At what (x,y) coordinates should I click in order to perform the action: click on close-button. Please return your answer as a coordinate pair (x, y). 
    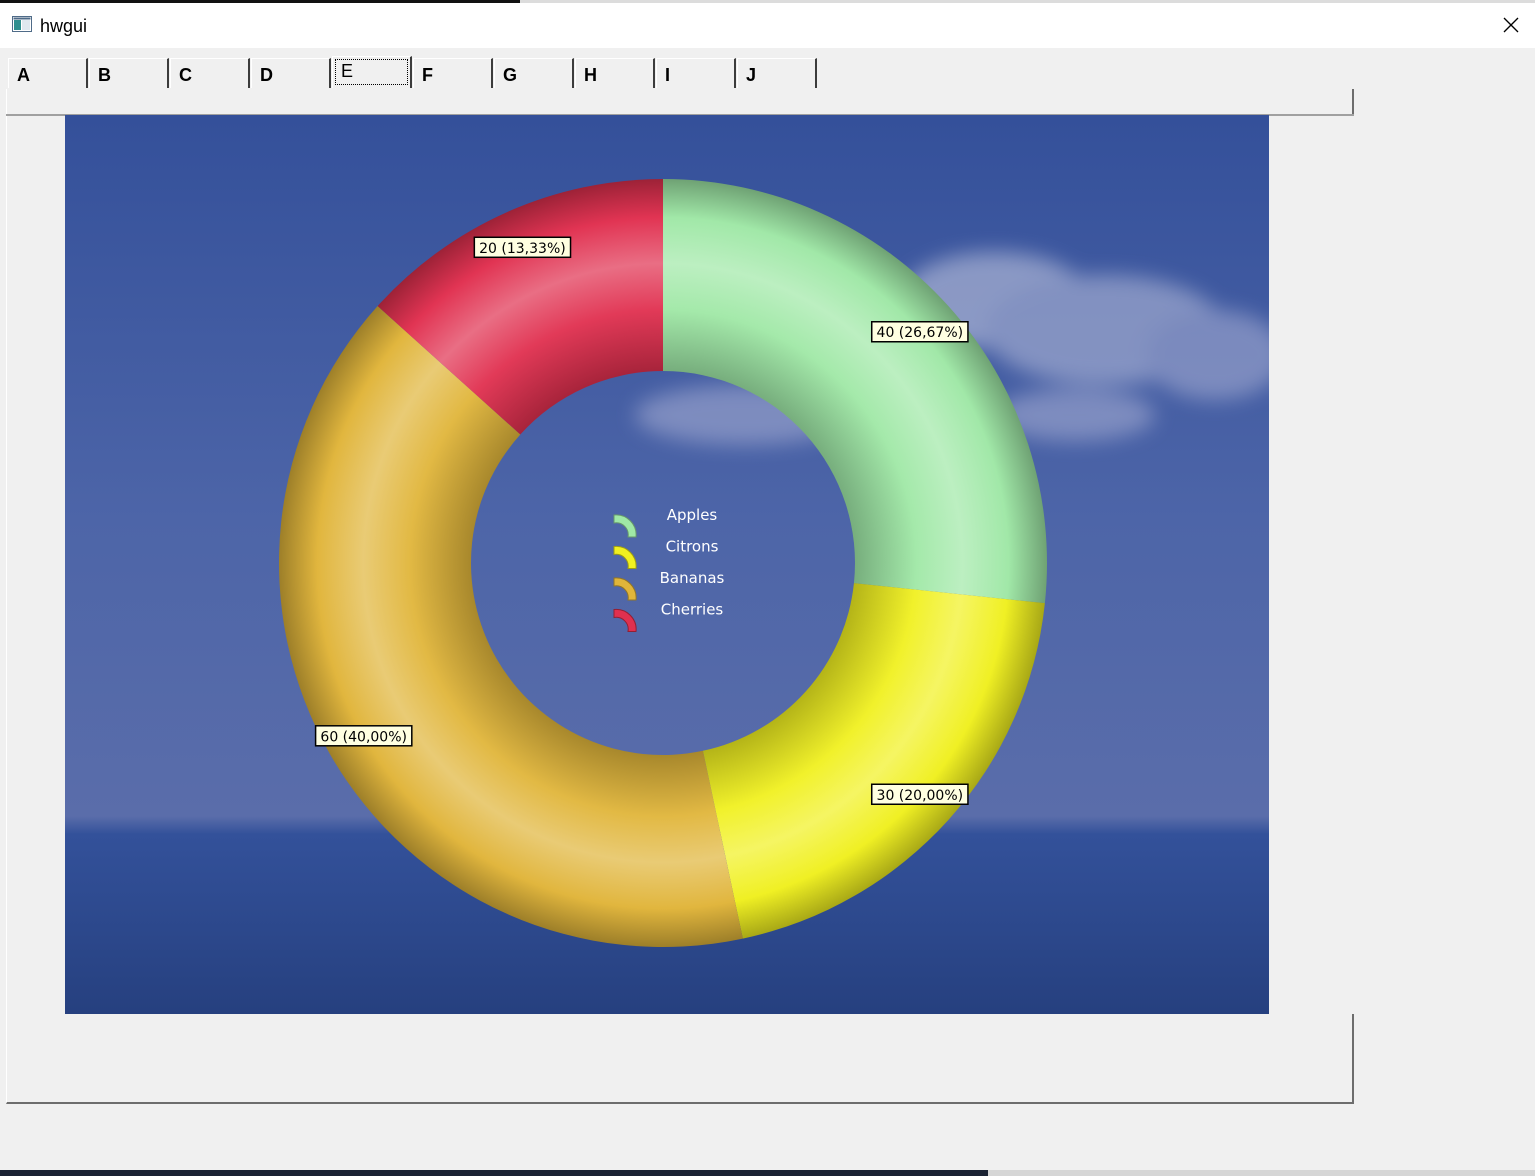
    Looking at the image, I should click on (1511, 25).